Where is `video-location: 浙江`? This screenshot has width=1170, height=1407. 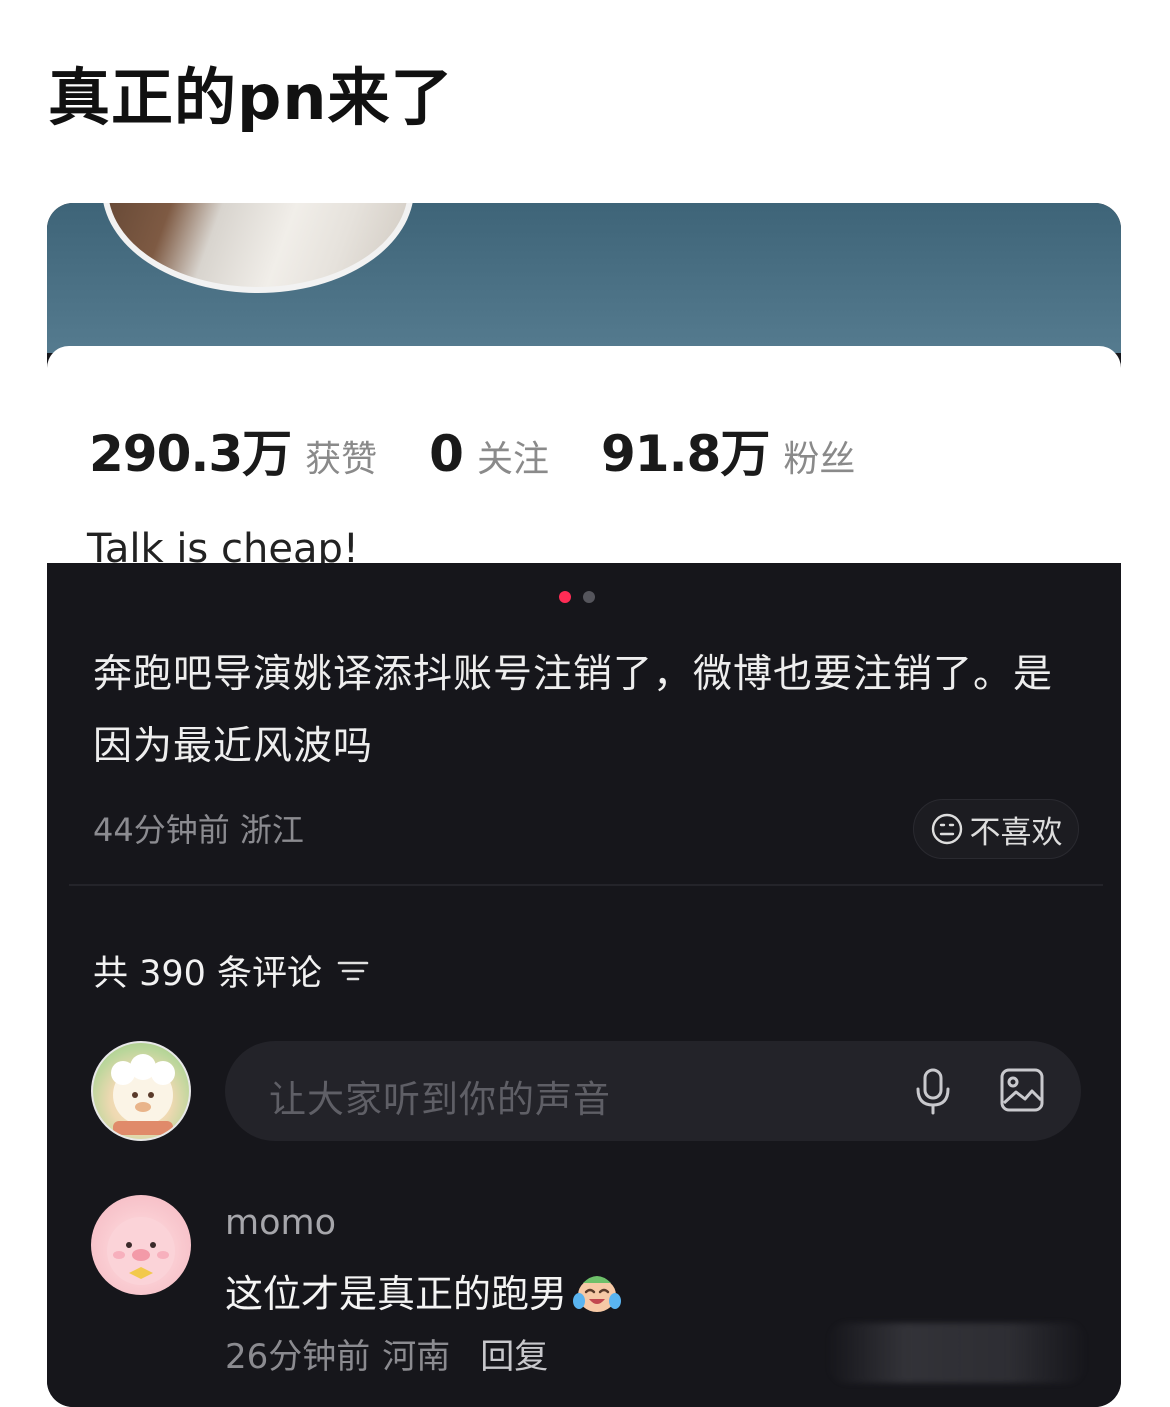 video-location: 浙江 is located at coordinates (271, 830).